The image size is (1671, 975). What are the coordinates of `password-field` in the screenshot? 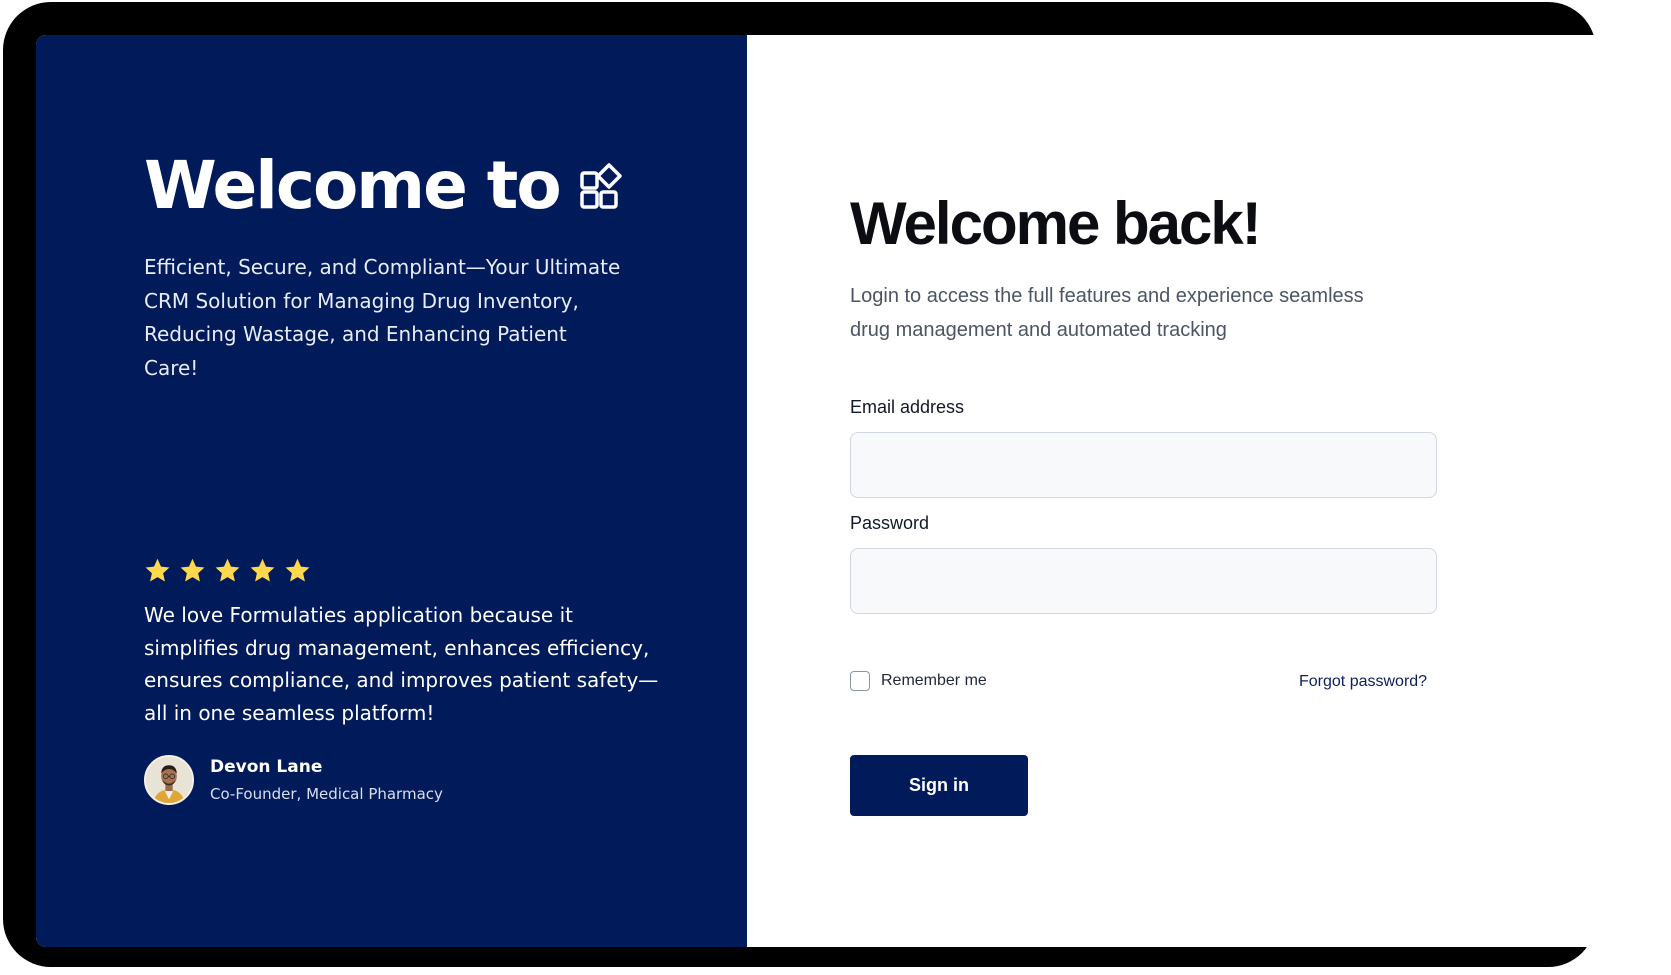 It's located at (1143, 581).